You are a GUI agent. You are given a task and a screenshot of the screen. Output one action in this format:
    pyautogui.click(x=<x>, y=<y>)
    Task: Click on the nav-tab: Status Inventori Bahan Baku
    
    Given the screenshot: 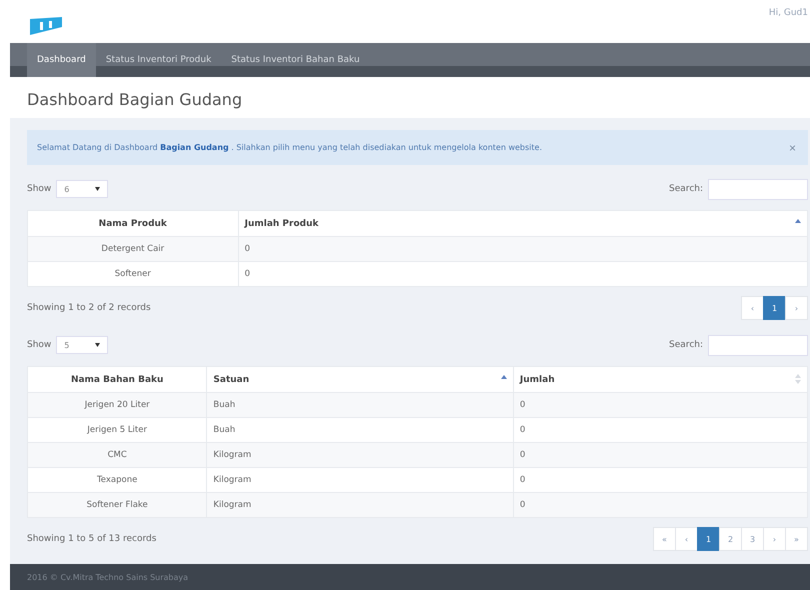 What is the action you would take?
    pyautogui.click(x=295, y=60)
    